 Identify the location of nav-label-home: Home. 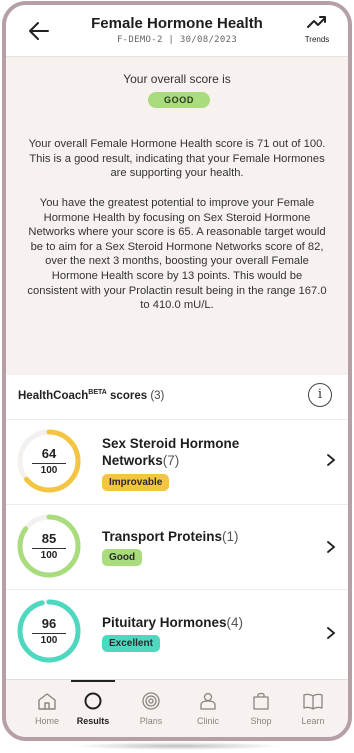
(46, 721).